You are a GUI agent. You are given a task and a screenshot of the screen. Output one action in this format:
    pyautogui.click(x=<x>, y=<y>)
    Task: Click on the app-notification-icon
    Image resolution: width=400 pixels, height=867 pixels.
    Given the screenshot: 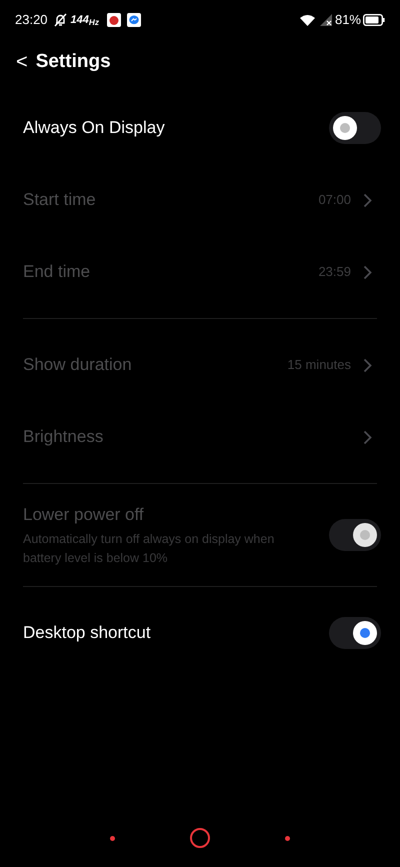 What is the action you would take?
    pyautogui.click(x=114, y=20)
    